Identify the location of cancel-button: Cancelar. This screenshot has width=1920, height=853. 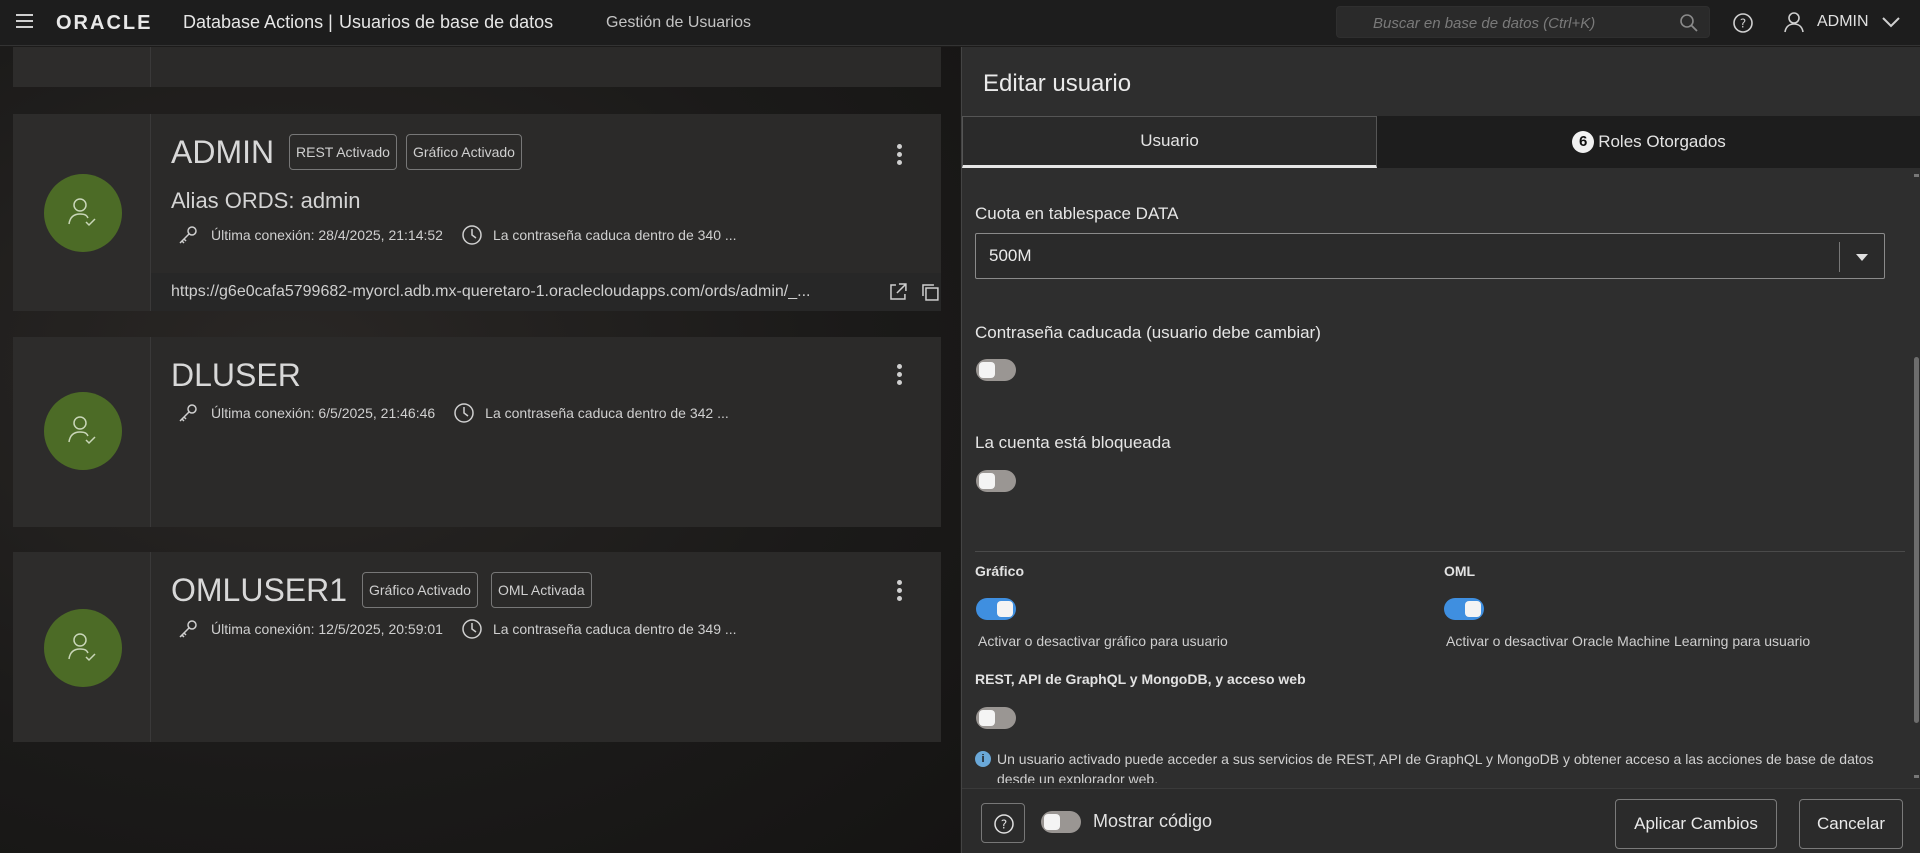
(1851, 824).